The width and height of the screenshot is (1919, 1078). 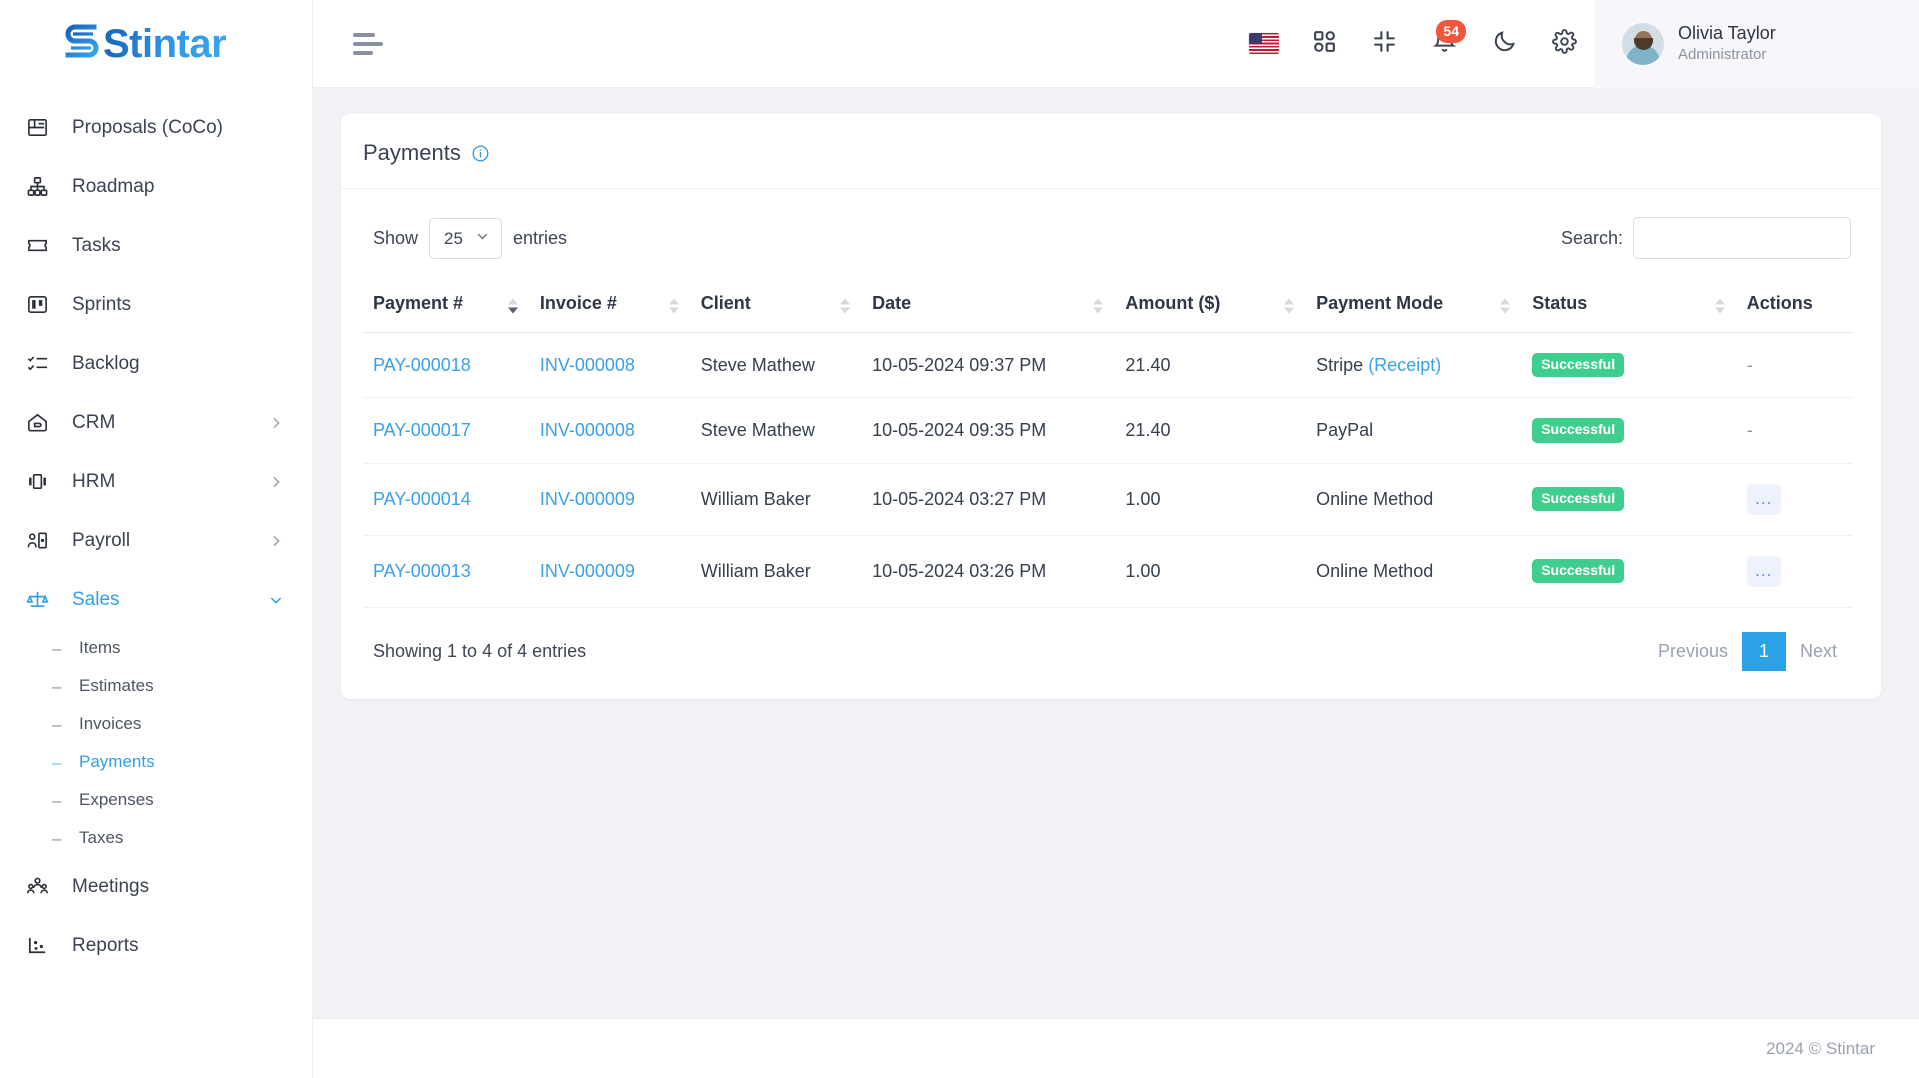 What do you see at coordinates (156, 686) in the screenshot?
I see `sidebar-subitem-estimates: – Estimates` at bounding box center [156, 686].